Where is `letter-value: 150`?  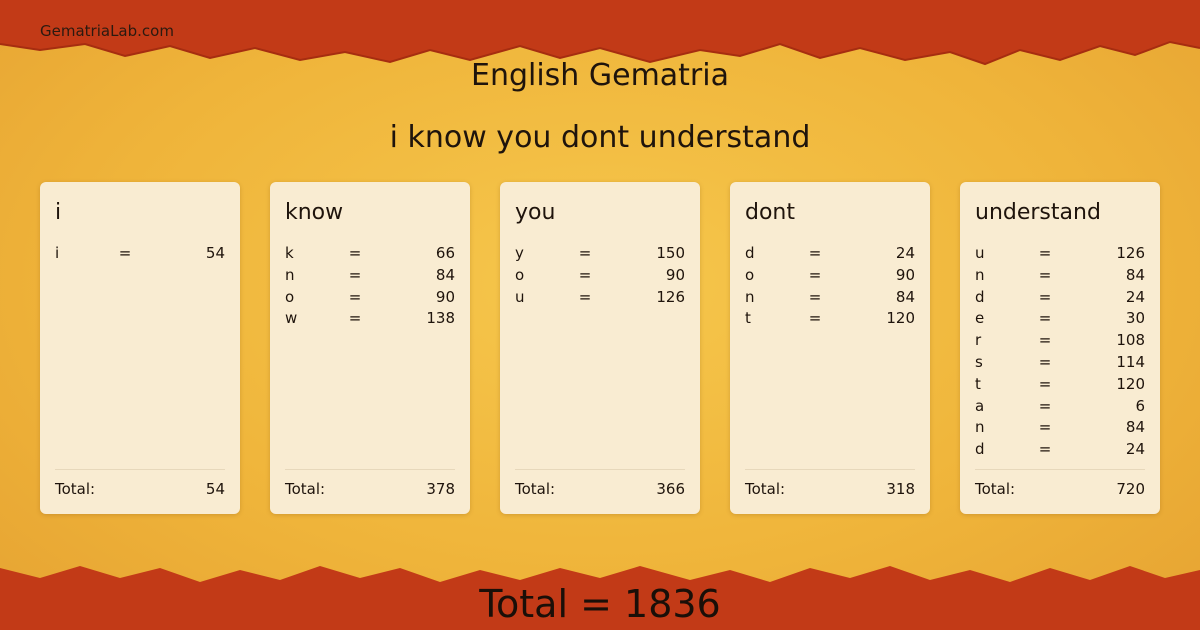
letter-value: 150 is located at coordinates (670, 253).